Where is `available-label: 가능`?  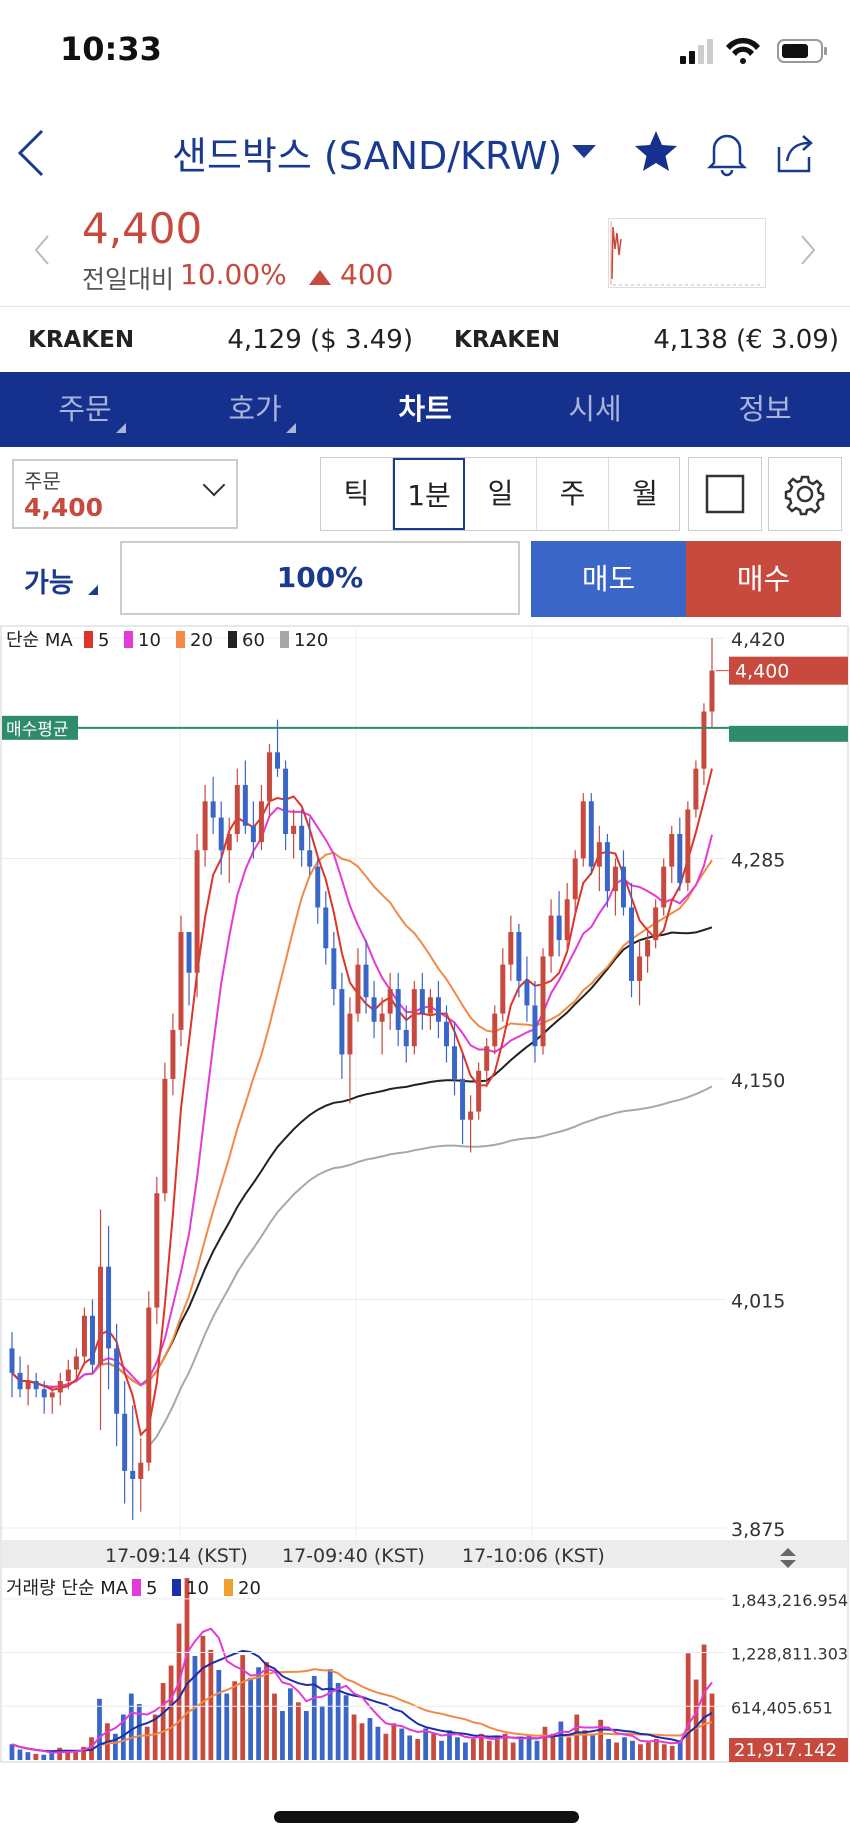
available-label: 가능 is located at coordinates (49, 580).